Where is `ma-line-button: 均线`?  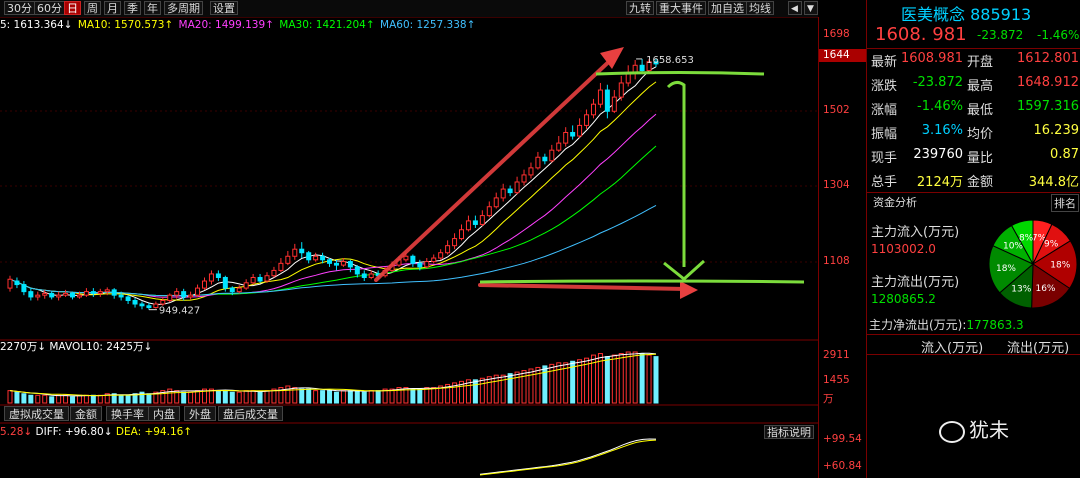 ma-line-button: 均线 is located at coordinates (760, 8).